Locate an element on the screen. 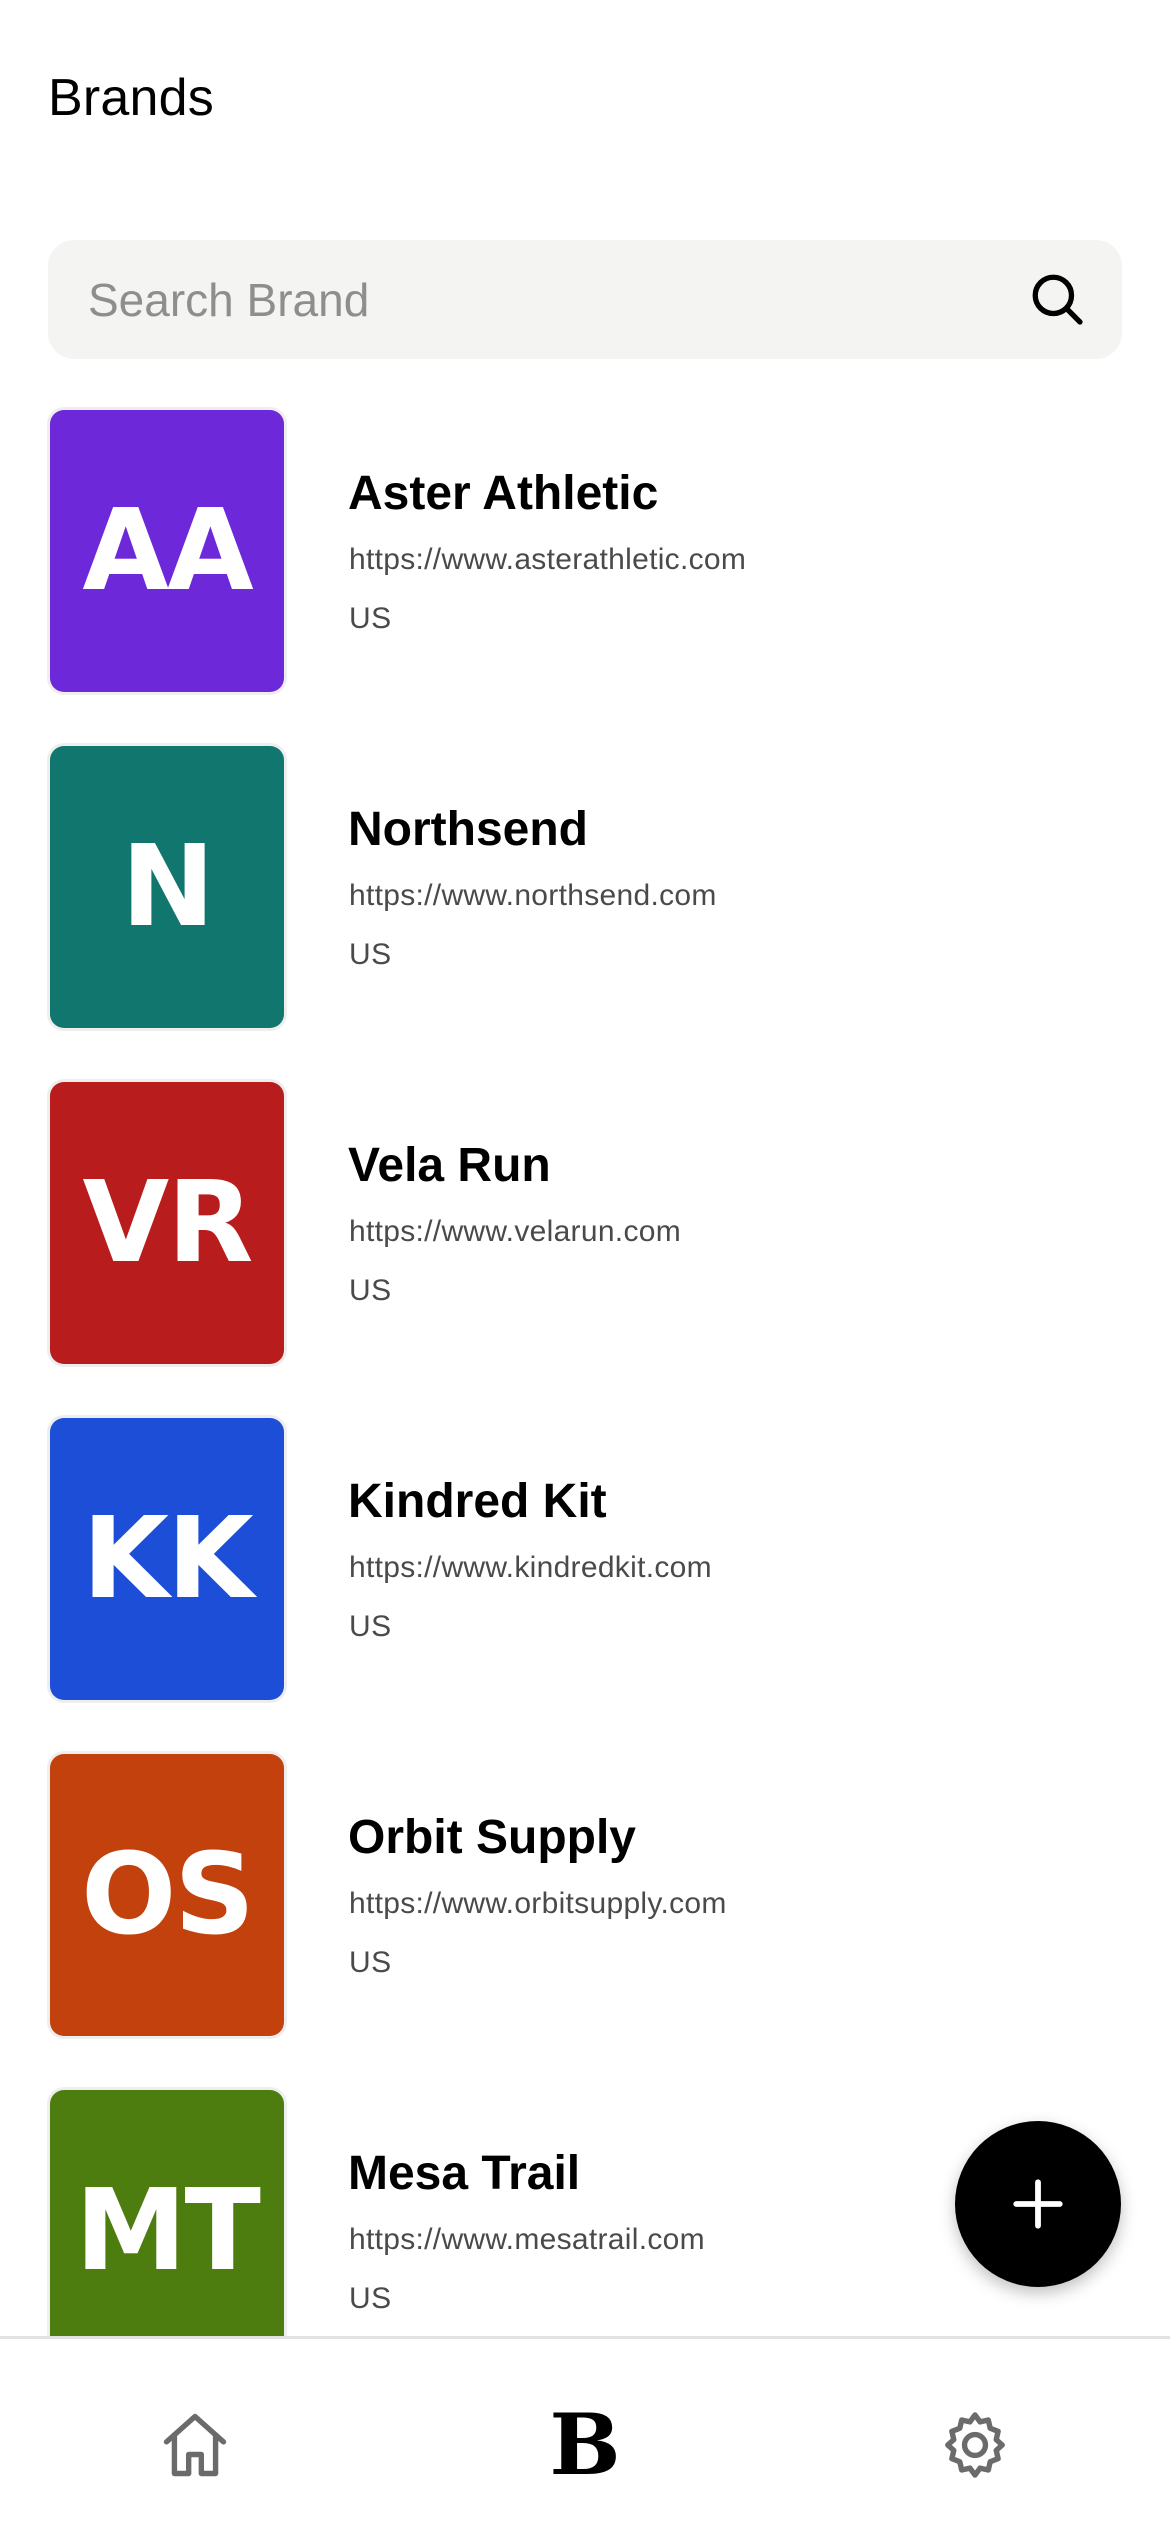  brand-logo: MT is located at coordinates (167, 2231).